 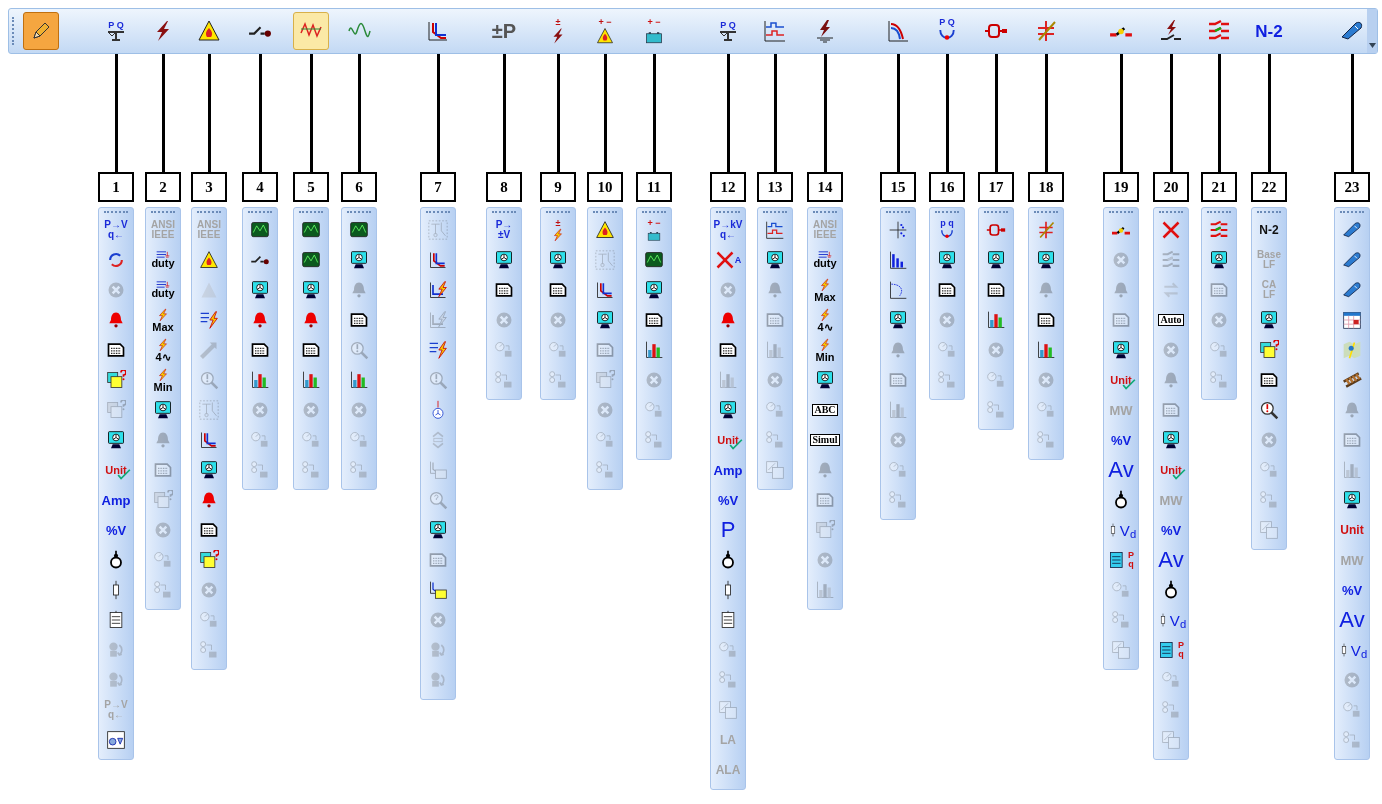 I want to click on number-label: 12, so click(x=728, y=187).